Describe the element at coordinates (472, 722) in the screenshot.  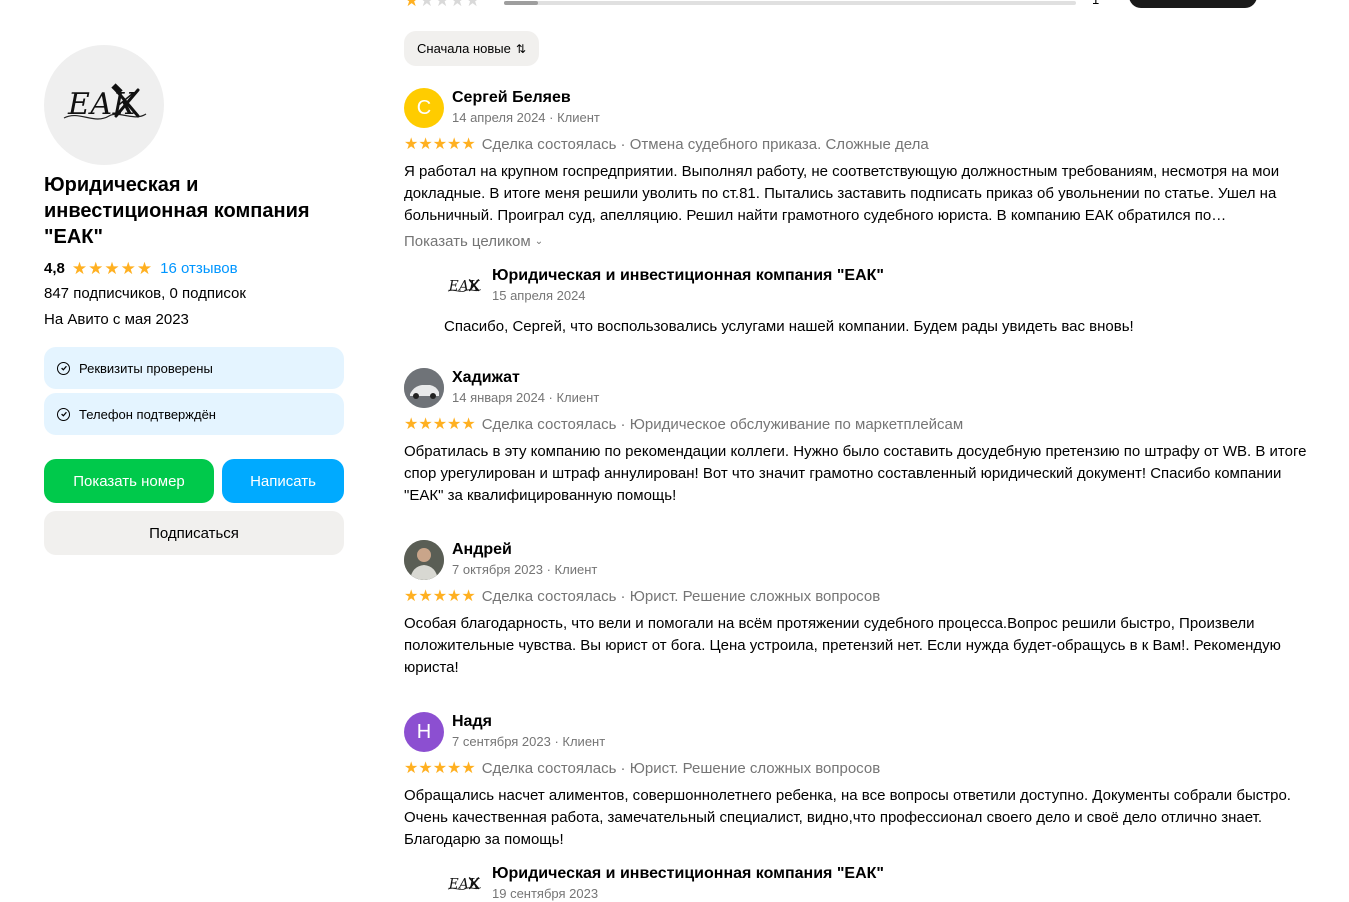
I see `review-author: Надя` at that location.